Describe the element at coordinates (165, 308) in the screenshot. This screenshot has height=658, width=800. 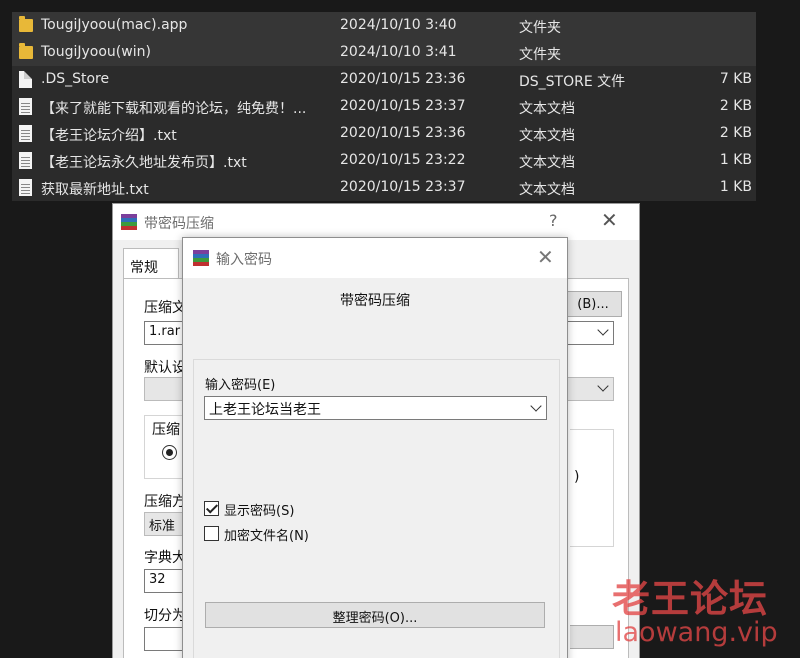
I see `archive-name-label: 压缩文` at that location.